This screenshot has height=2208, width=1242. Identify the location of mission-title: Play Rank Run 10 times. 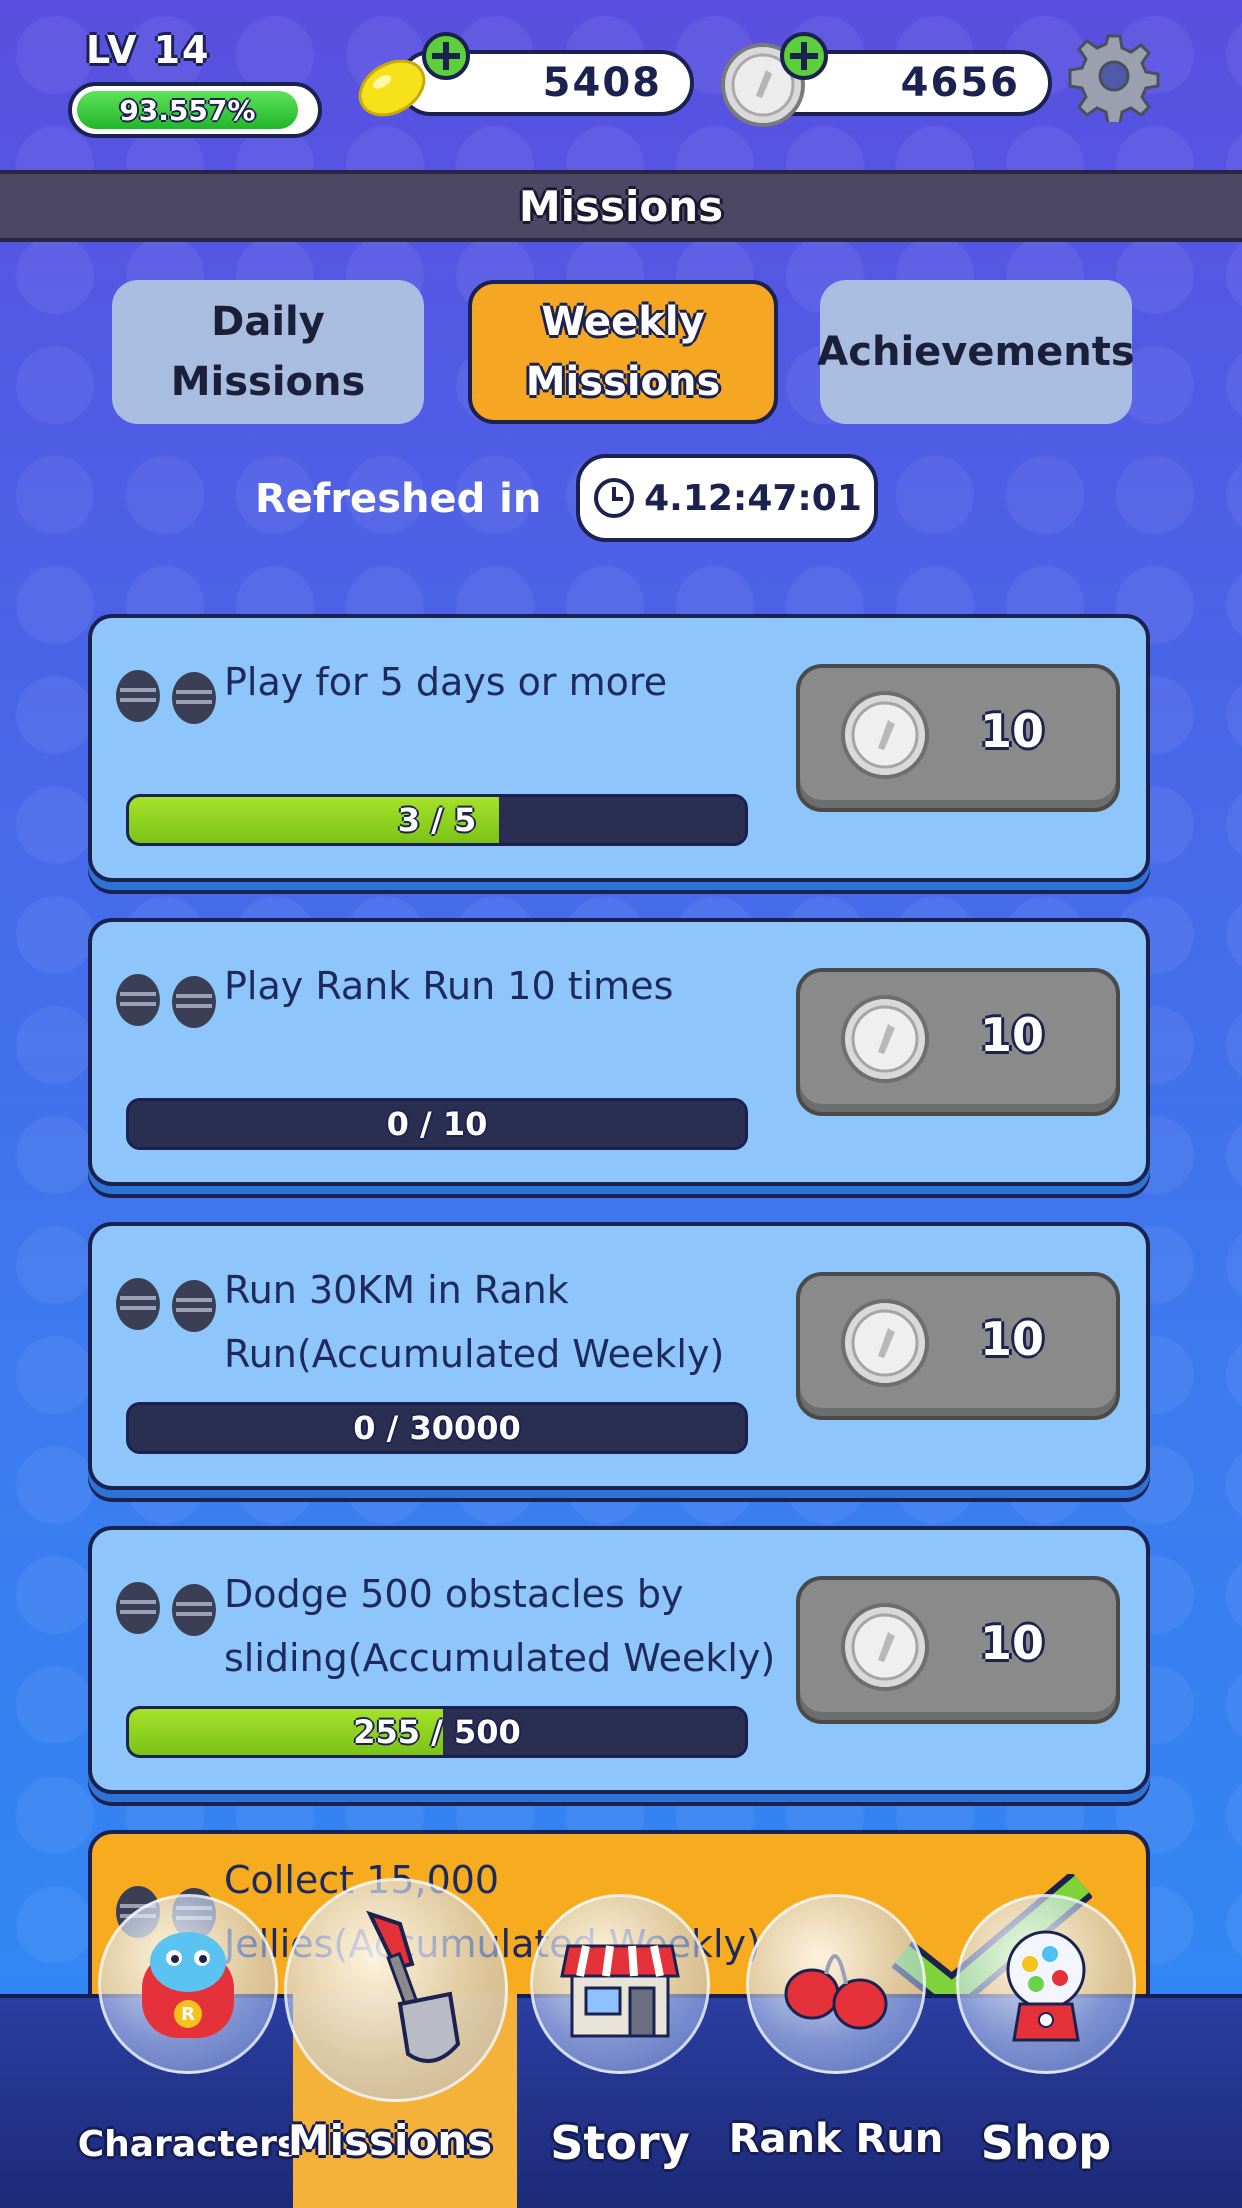
(449, 986).